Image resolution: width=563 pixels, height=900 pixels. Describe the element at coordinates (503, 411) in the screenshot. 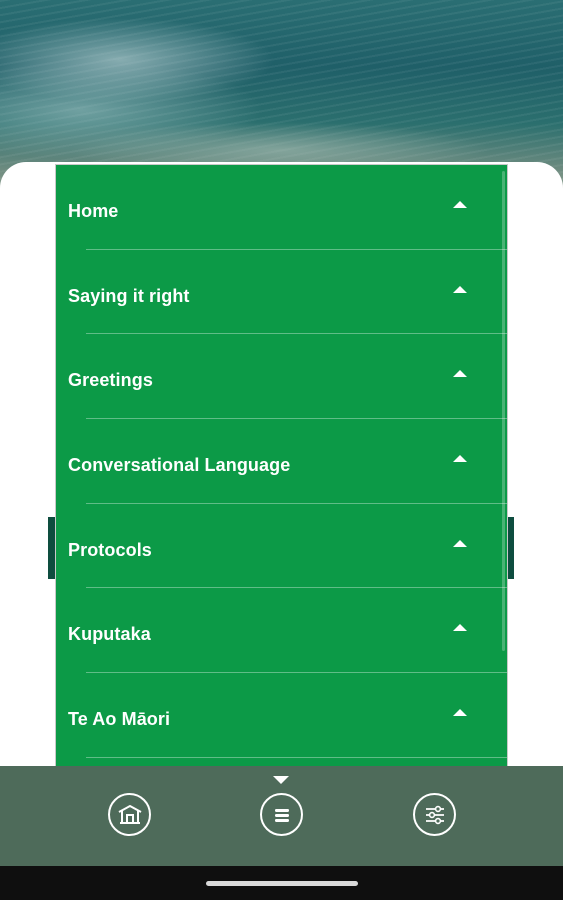

I see `menu-scrollbar` at that location.